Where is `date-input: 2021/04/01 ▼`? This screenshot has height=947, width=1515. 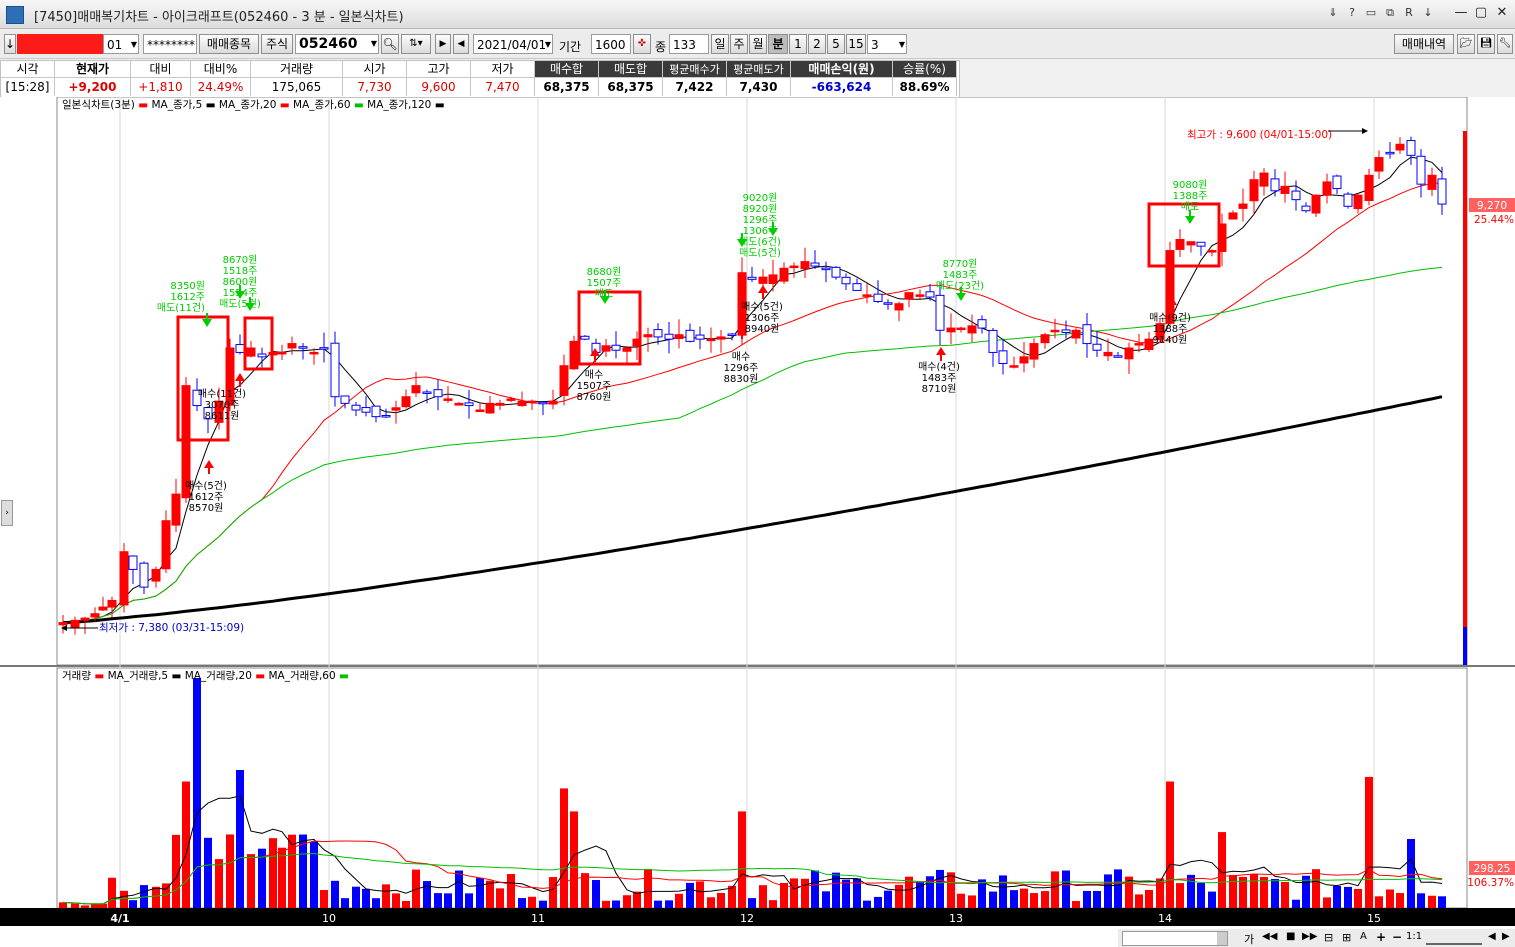 date-input: 2021/04/01 ▼ is located at coordinates (513, 44).